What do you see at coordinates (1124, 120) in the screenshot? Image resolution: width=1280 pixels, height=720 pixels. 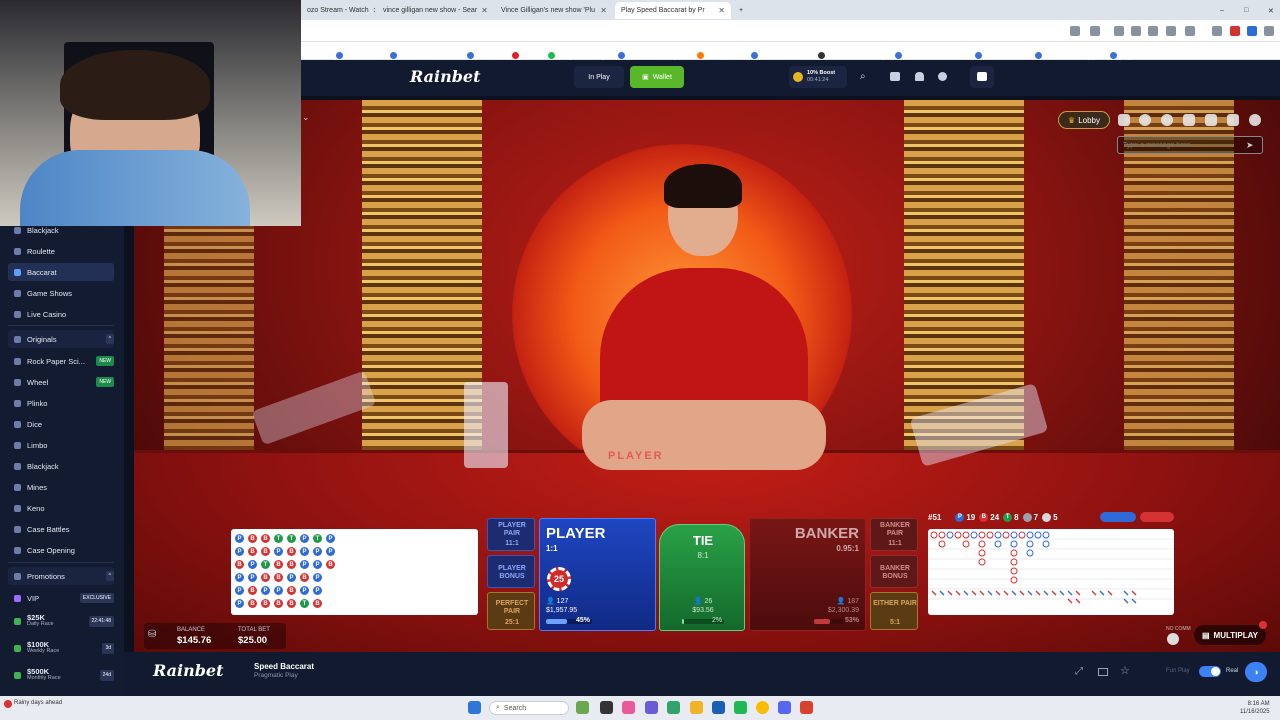 I see `chat-toggle-icon` at bounding box center [1124, 120].